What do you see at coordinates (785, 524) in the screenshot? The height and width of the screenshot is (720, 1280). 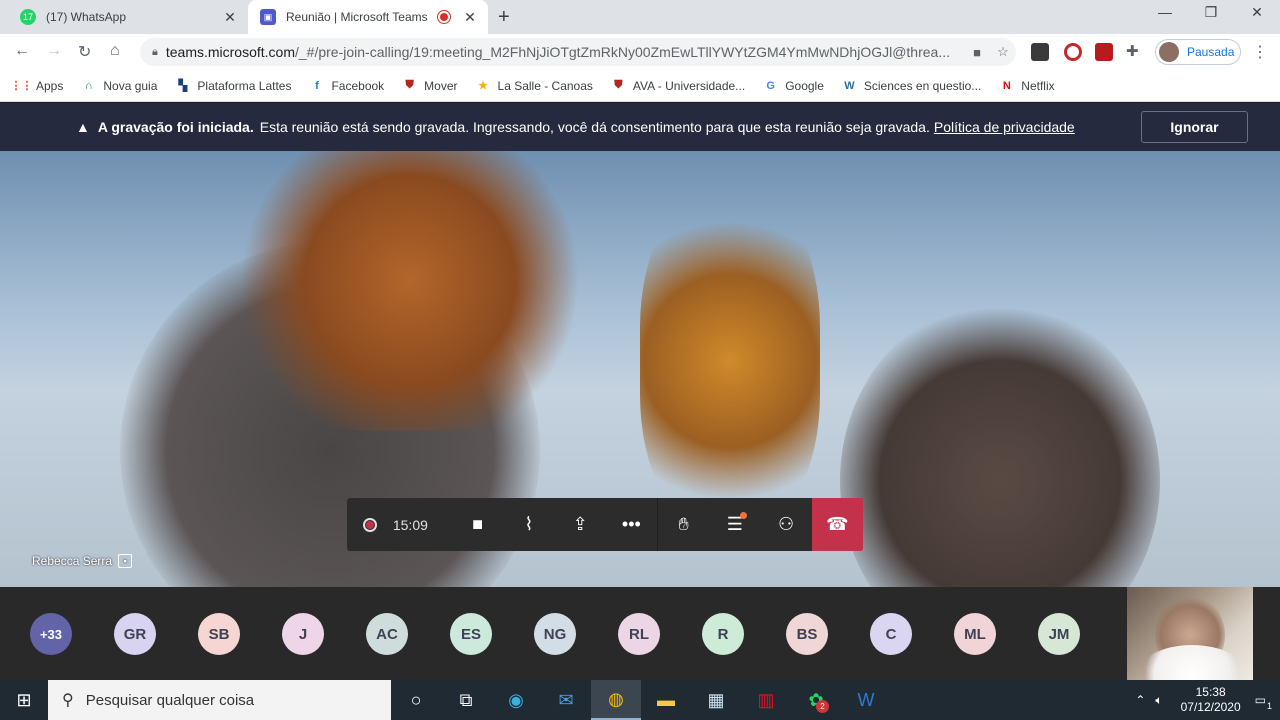 I see `participants-icon: ⚇` at bounding box center [785, 524].